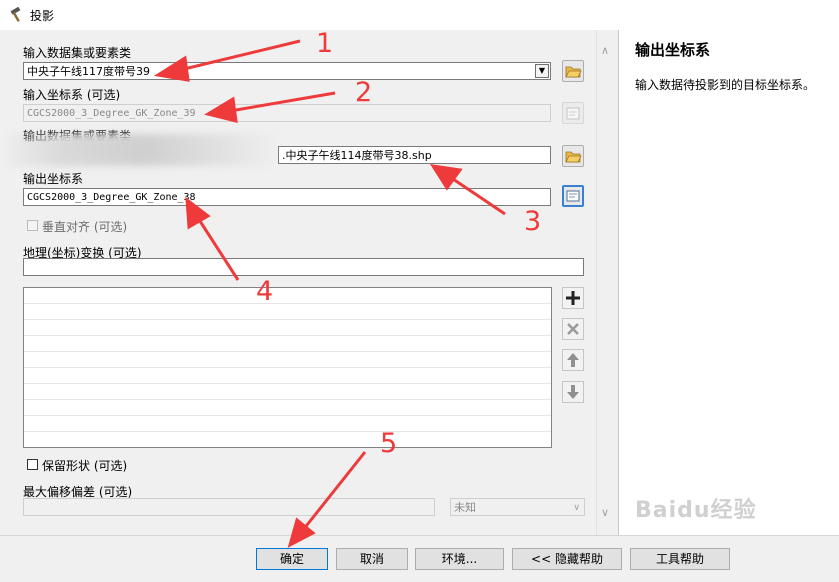  What do you see at coordinates (364, 92) in the screenshot?
I see `annotation-number: 2` at bounding box center [364, 92].